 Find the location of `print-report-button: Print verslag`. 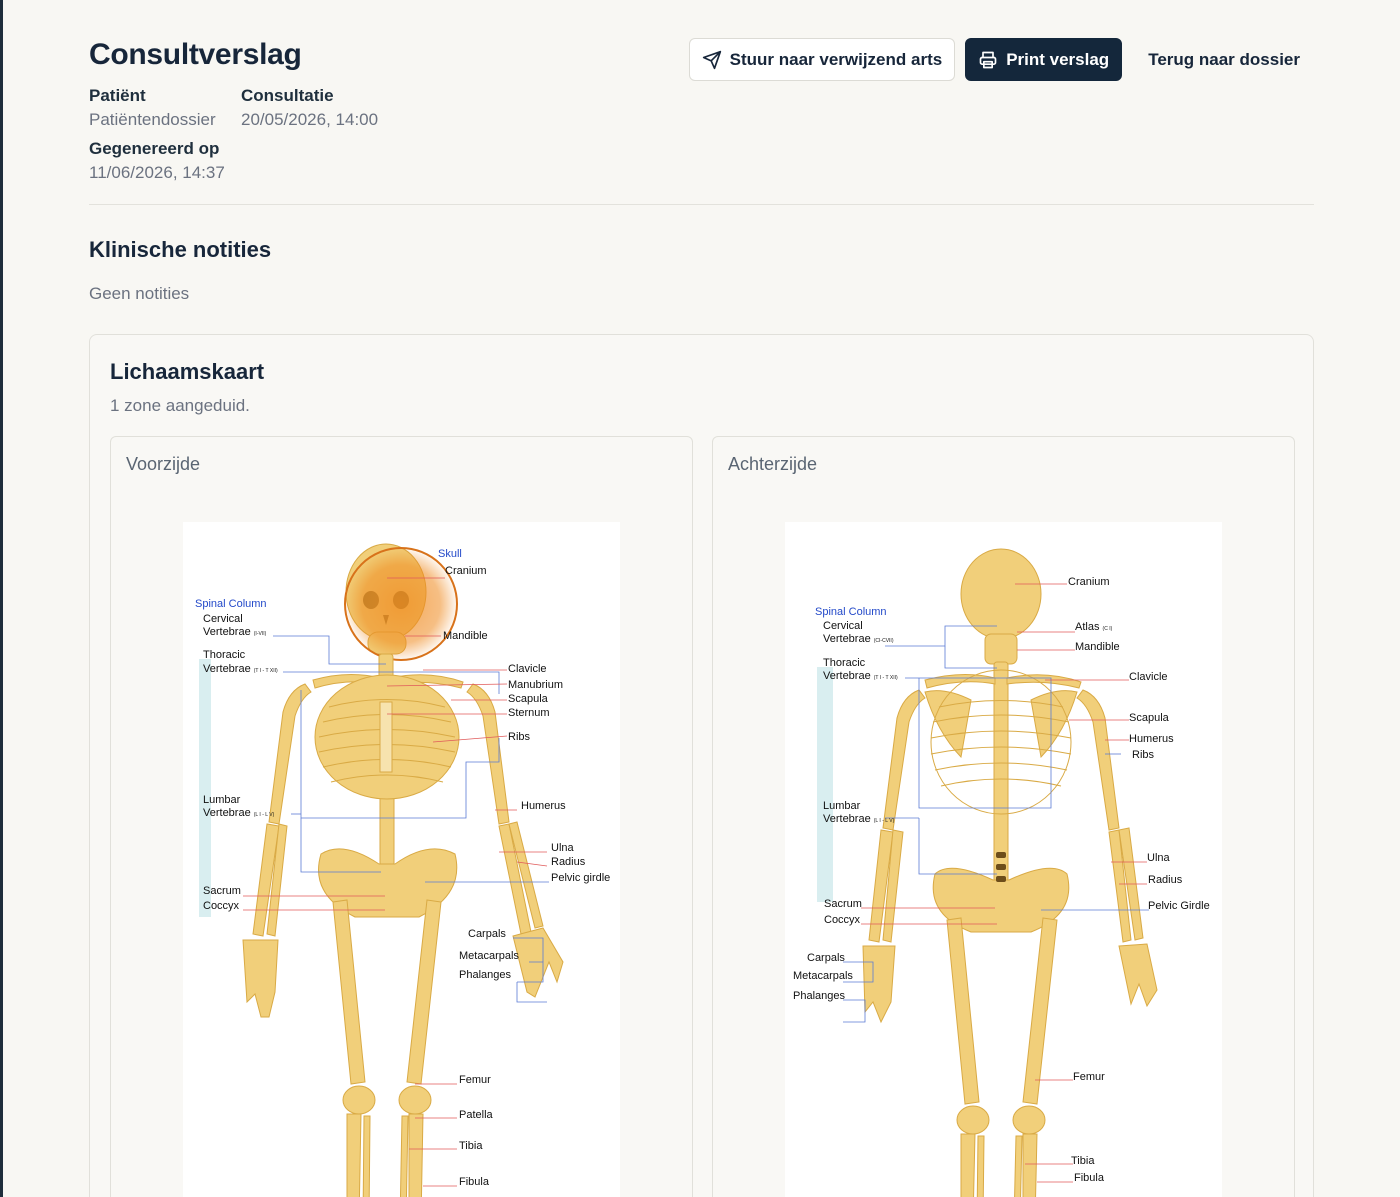

print-report-button: Print verslag is located at coordinates (1044, 59).